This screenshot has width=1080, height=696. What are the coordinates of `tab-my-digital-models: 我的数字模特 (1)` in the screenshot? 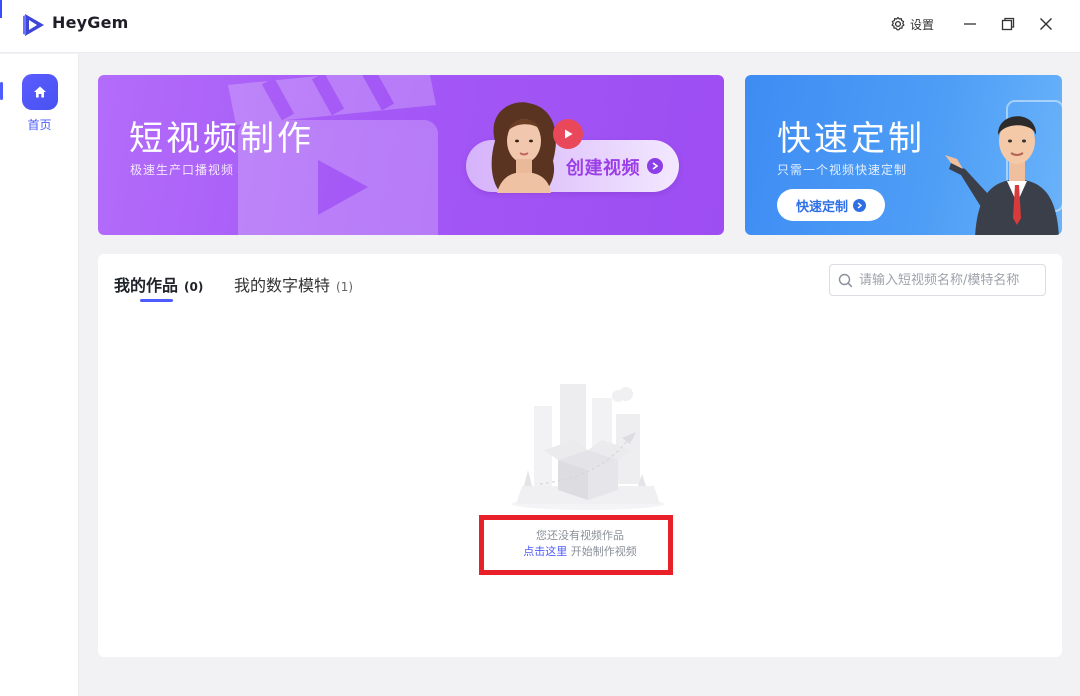 It's located at (294, 283).